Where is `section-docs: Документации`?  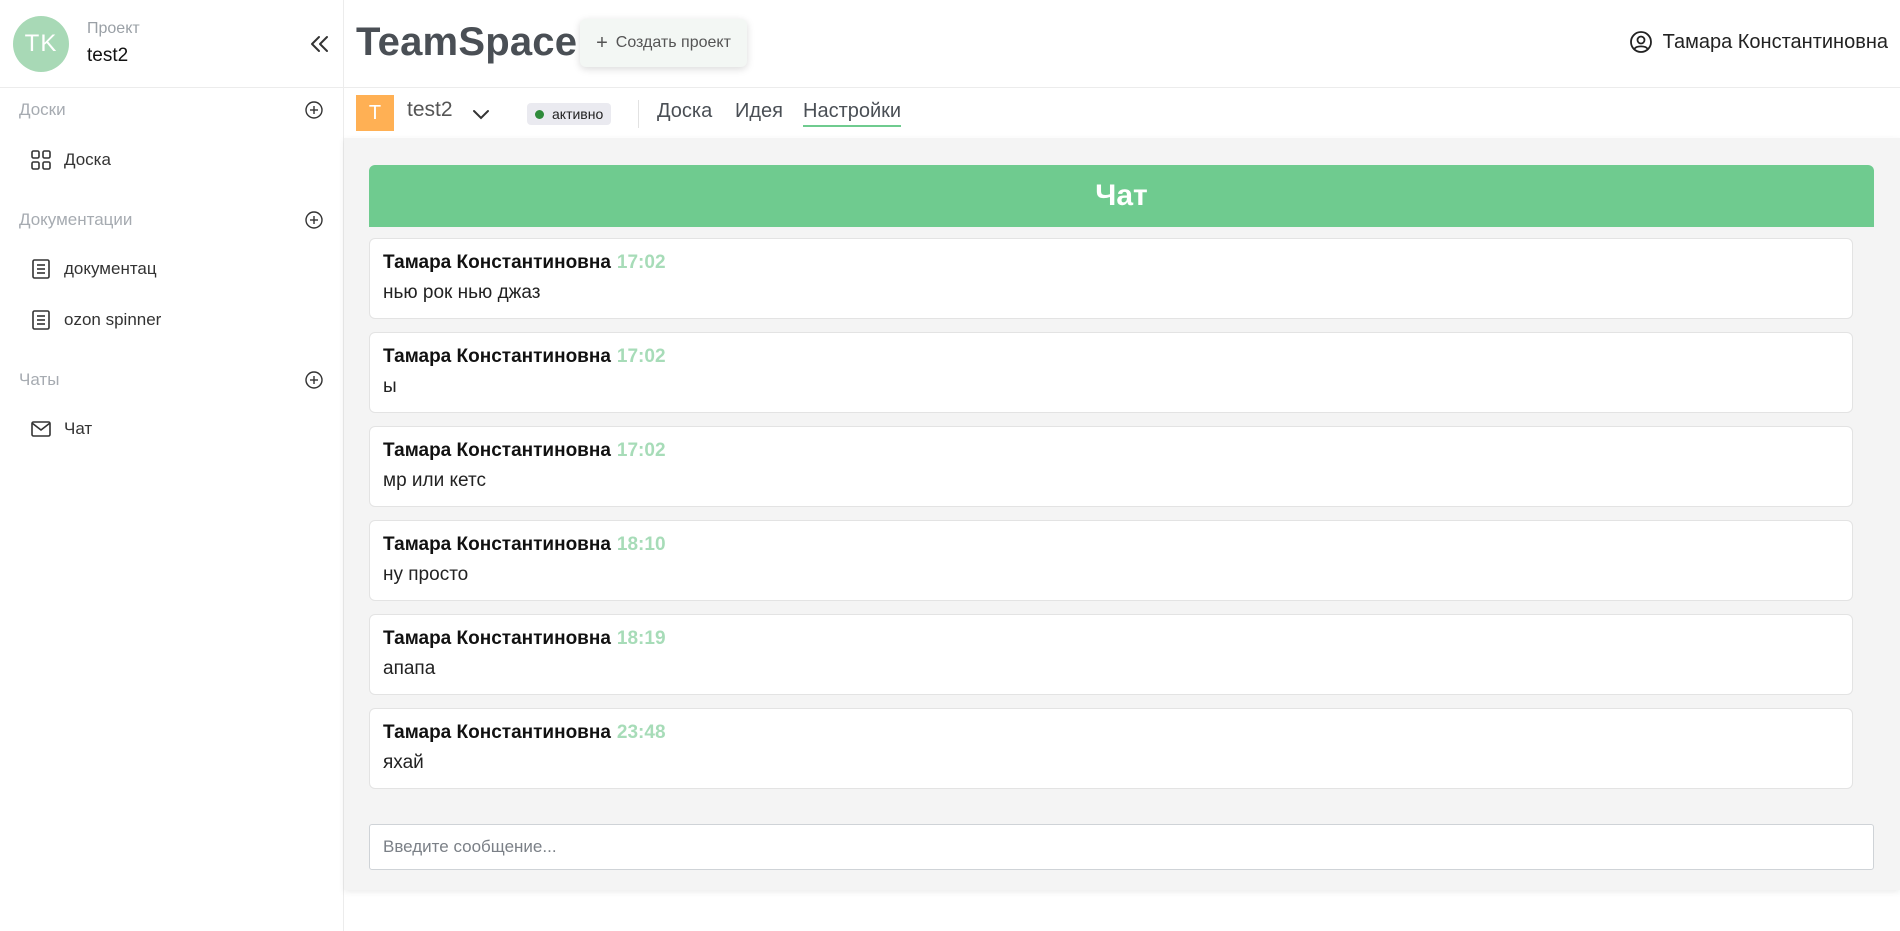 section-docs: Документации is located at coordinates (172, 220).